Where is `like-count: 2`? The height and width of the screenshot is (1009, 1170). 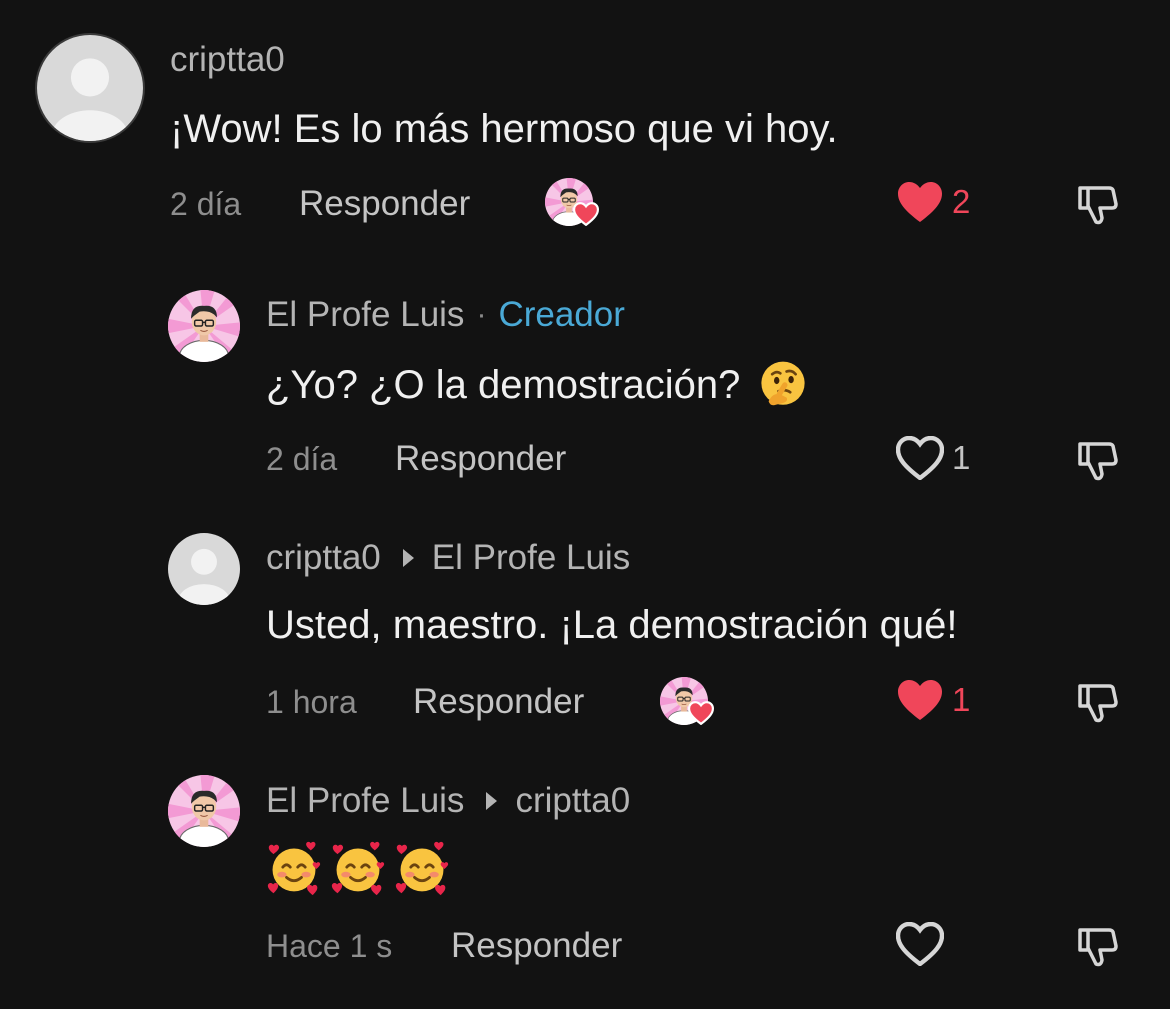
like-count: 2 is located at coordinates (961, 201).